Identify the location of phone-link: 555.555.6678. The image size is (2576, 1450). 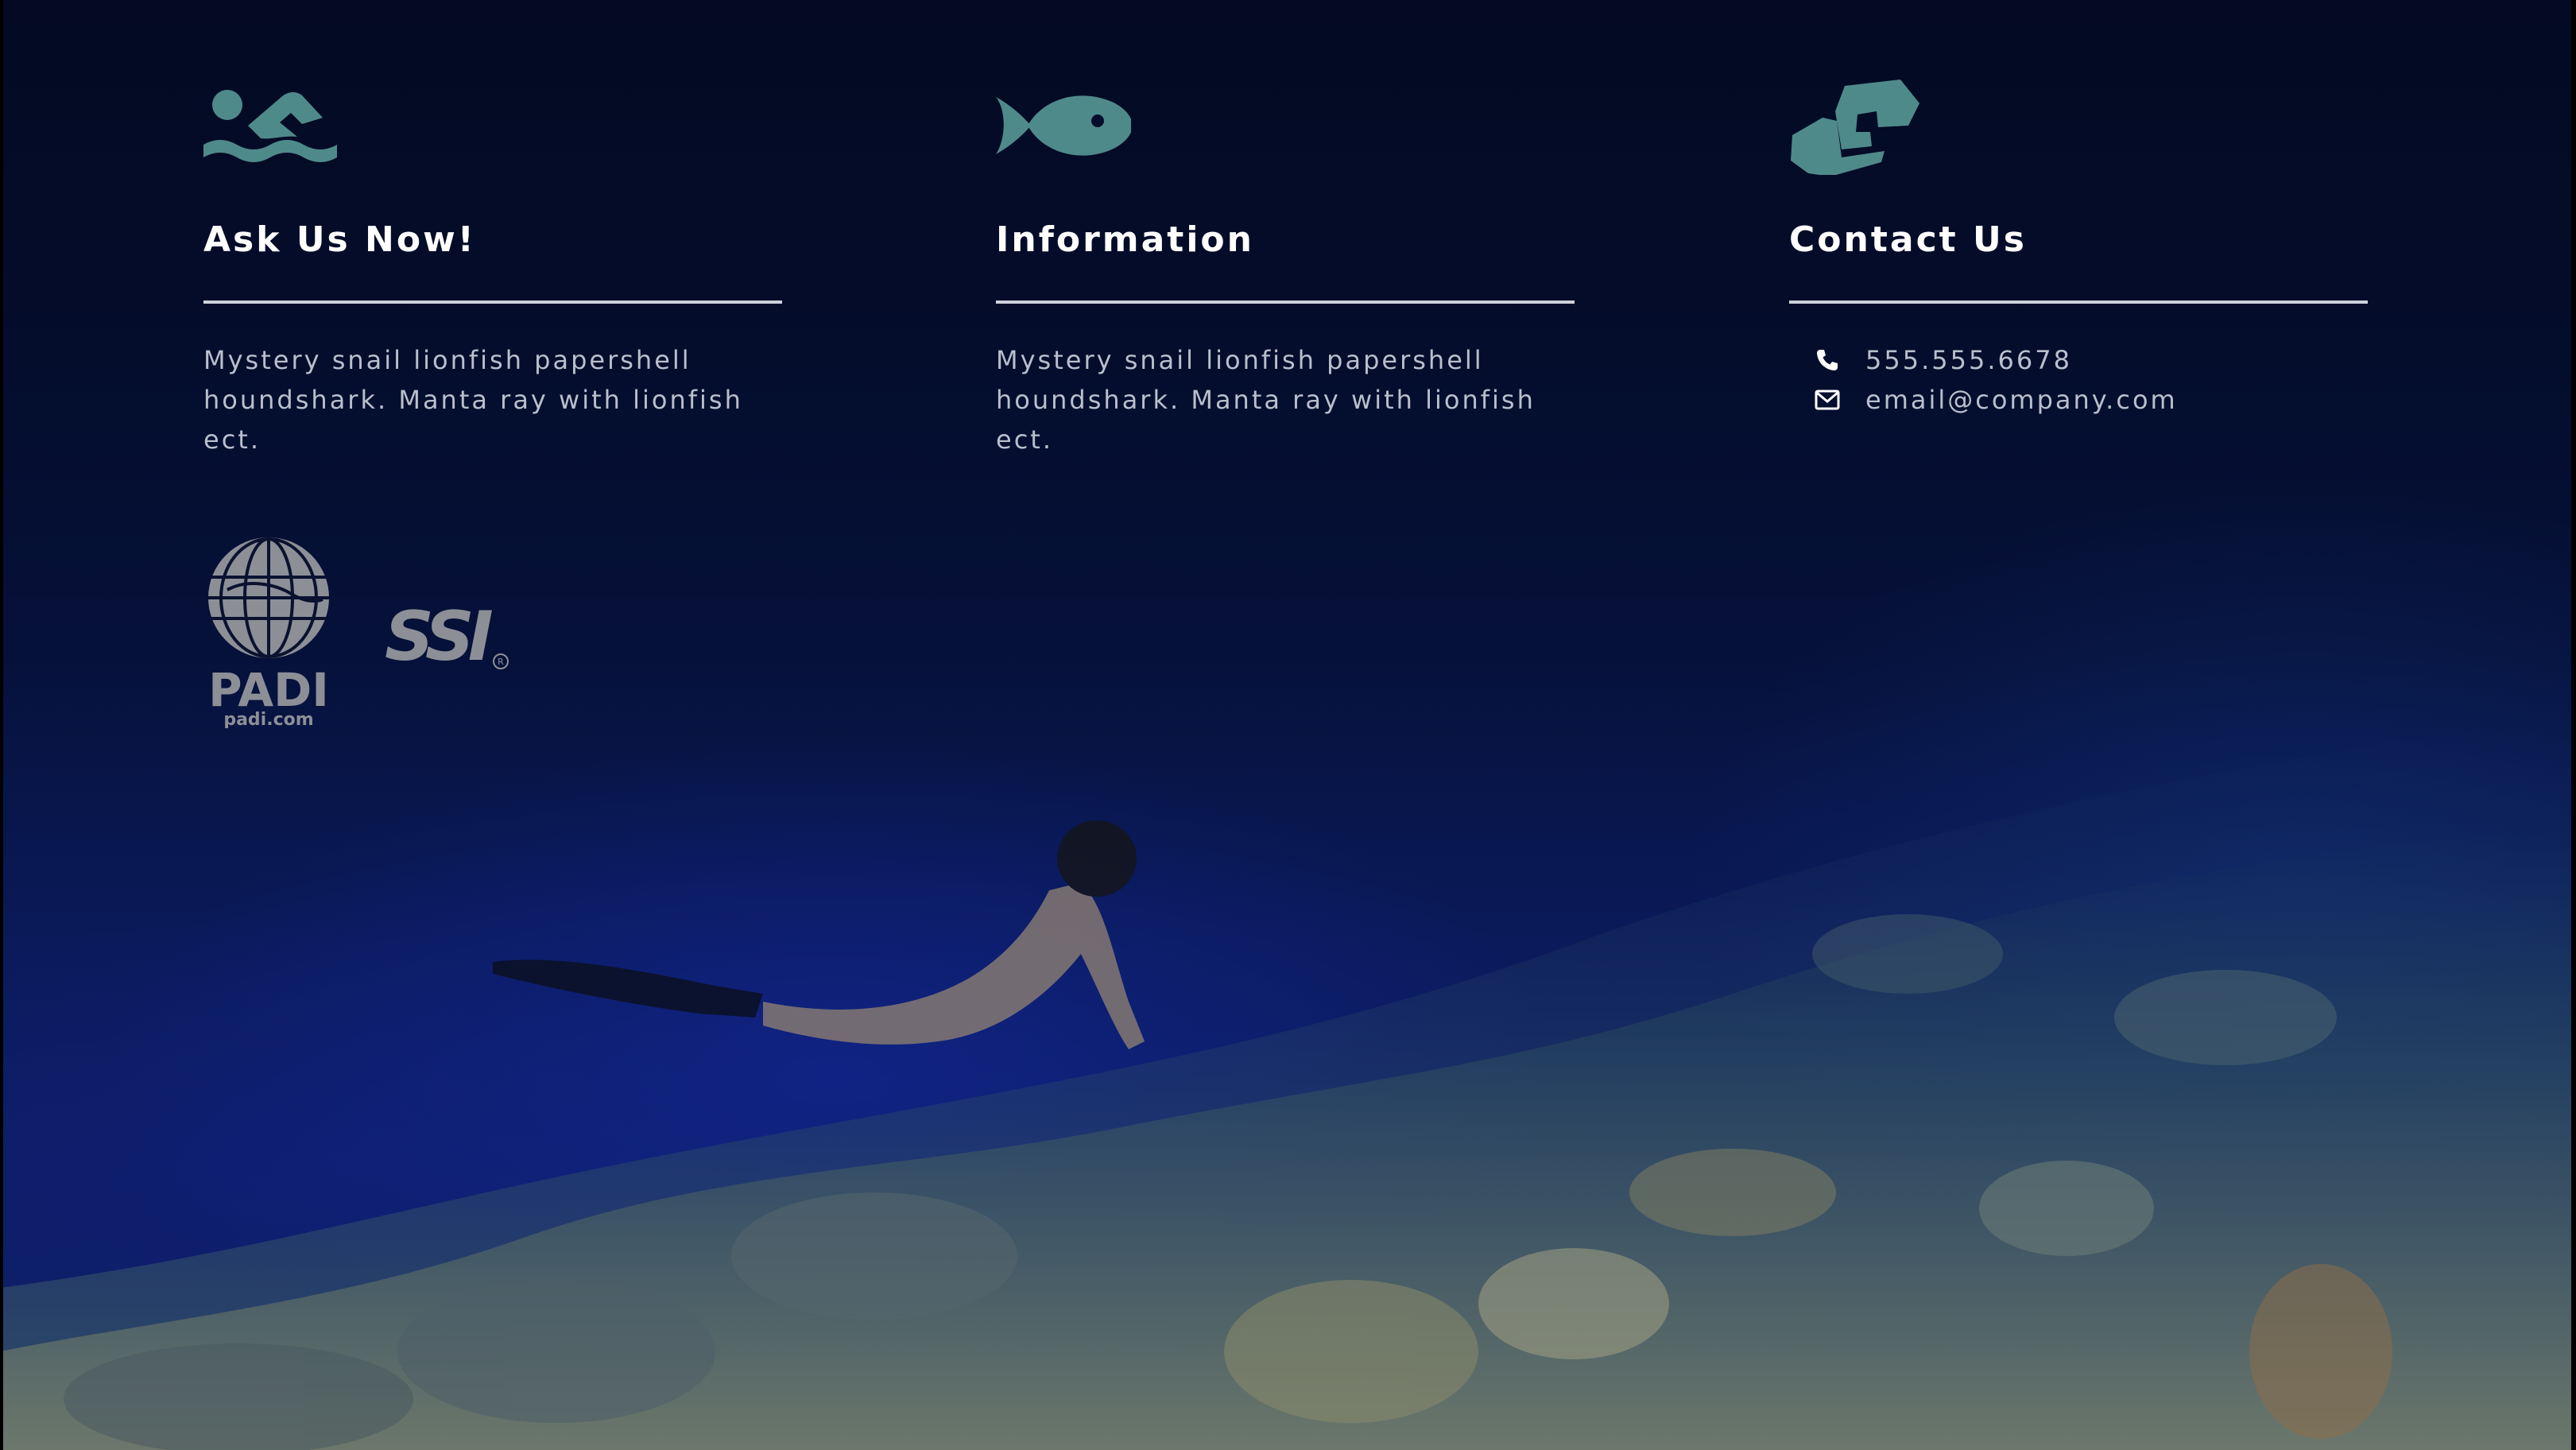
(1968, 360).